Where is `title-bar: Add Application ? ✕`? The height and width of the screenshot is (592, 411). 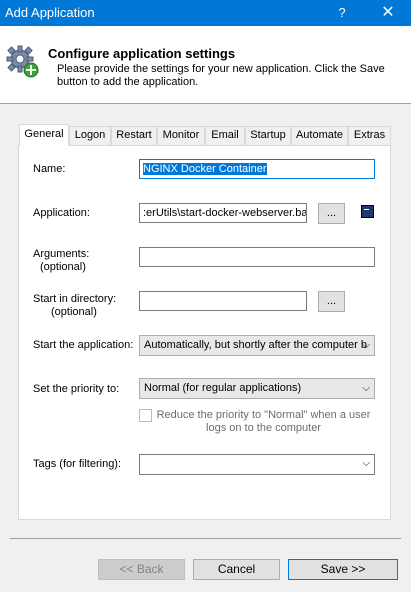 title-bar: Add Application ? ✕ is located at coordinates (205, 13).